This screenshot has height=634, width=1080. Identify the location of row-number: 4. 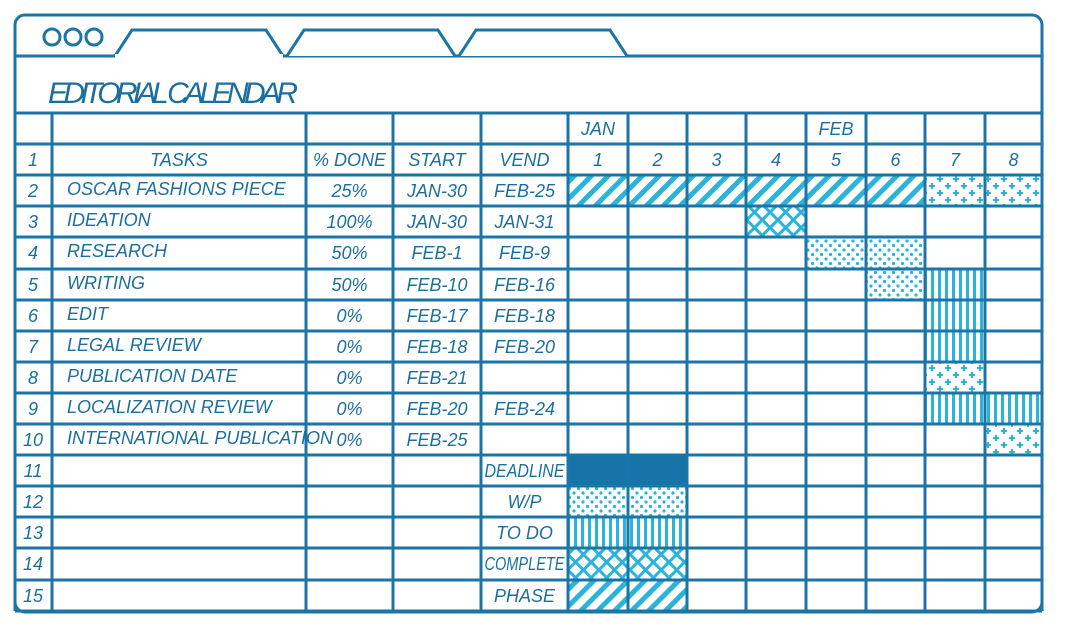
(33, 253).